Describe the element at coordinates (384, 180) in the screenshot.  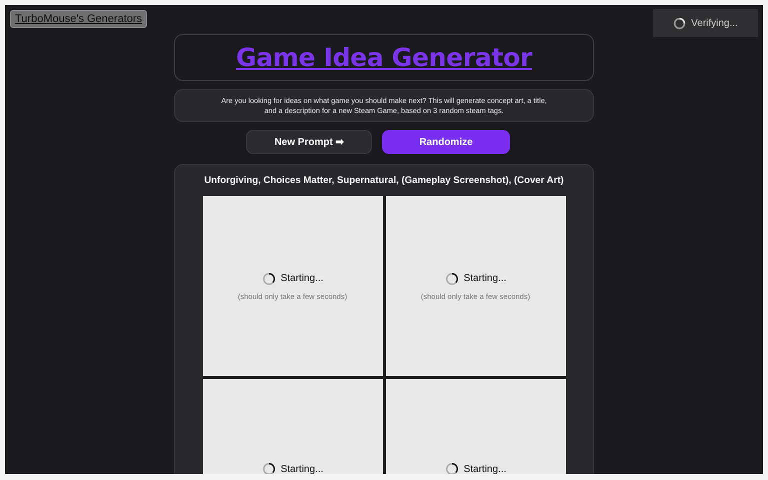
I see `prompt-text: Unforgiving, Choices Matter, Supernatural, (Gameplay Screenshot), (Cover Art)` at that location.